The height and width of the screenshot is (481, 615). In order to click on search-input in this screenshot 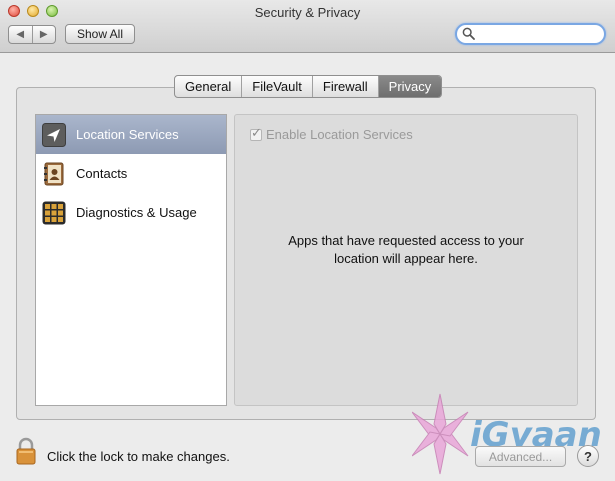, I will do `click(537, 34)`.